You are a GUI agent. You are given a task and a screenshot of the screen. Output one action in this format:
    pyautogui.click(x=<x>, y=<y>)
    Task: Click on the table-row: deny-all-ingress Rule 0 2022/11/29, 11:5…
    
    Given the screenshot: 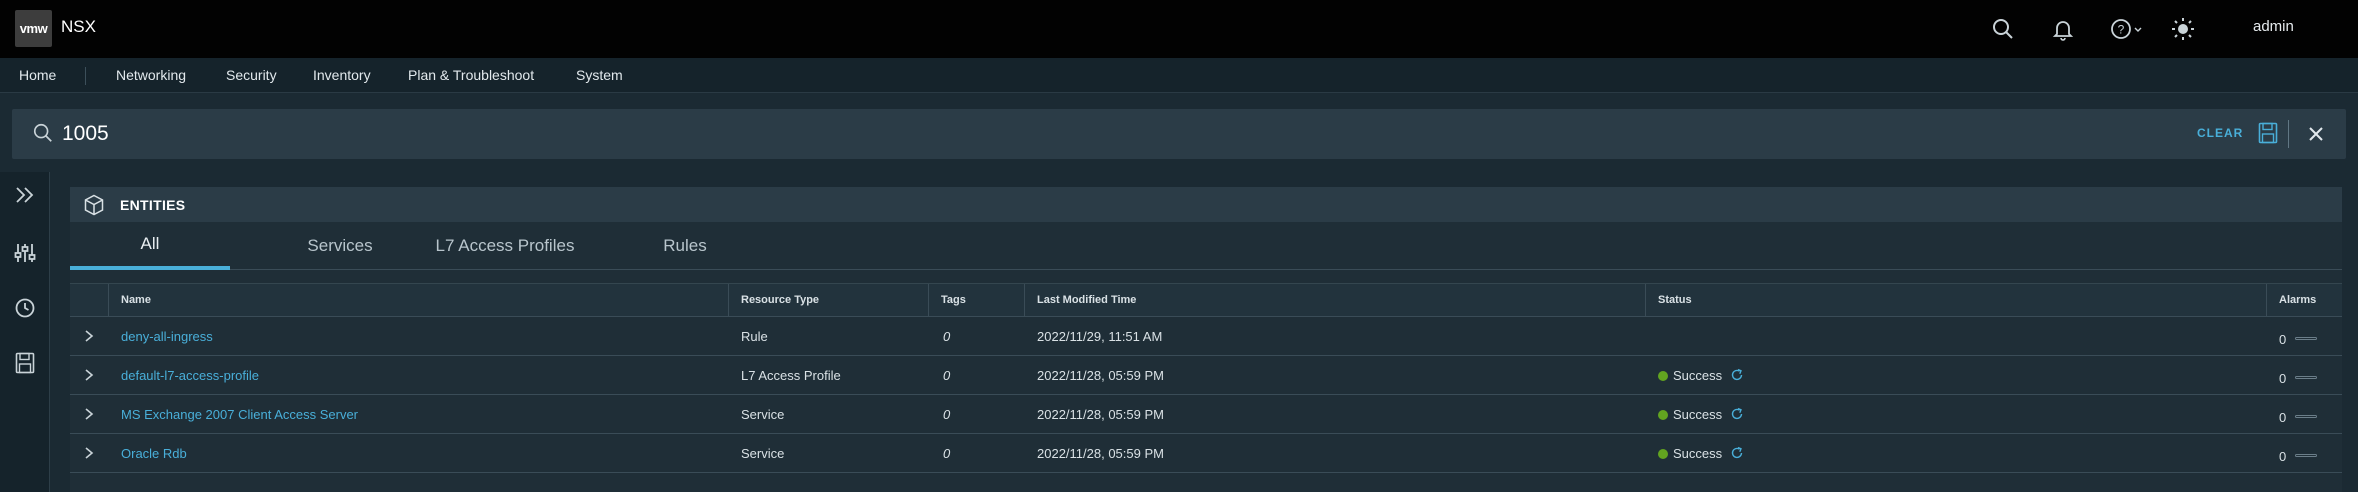 What is the action you would take?
    pyautogui.click(x=1206, y=336)
    